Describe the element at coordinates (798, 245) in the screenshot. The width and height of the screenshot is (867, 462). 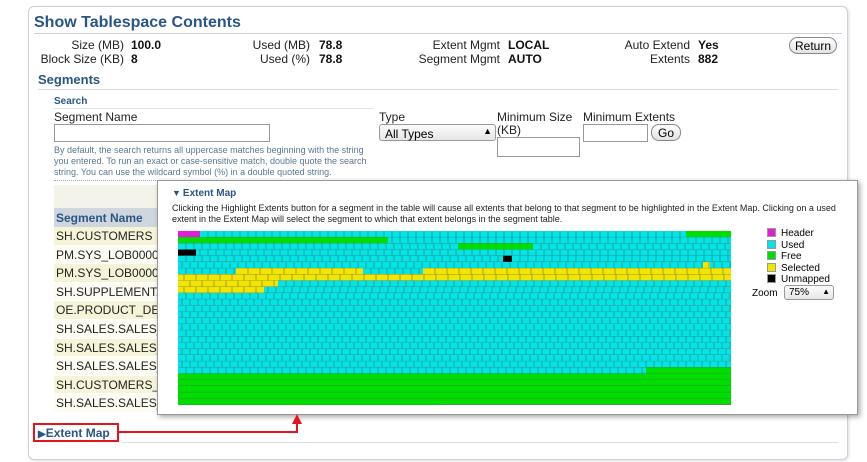
I see `legend-item-used: Used` at that location.